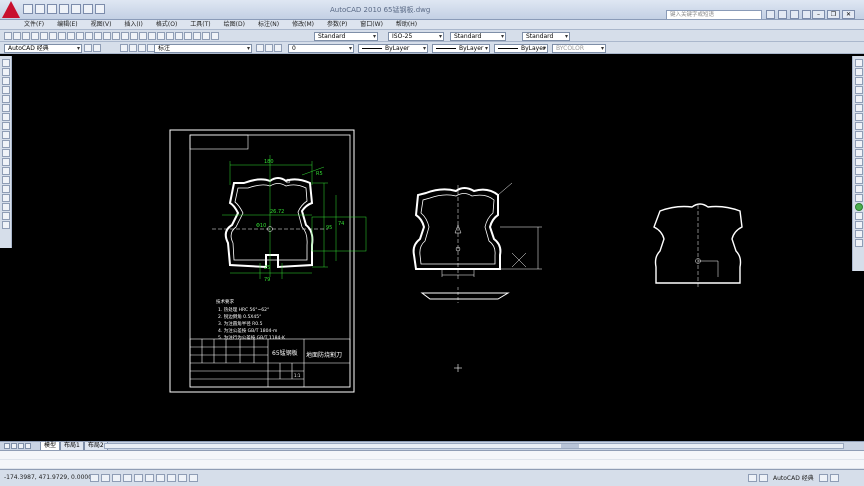 The width and height of the screenshot is (864, 486). What do you see at coordinates (858, 99) in the screenshot?
I see `array-icon` at bounding box center [858, 99].